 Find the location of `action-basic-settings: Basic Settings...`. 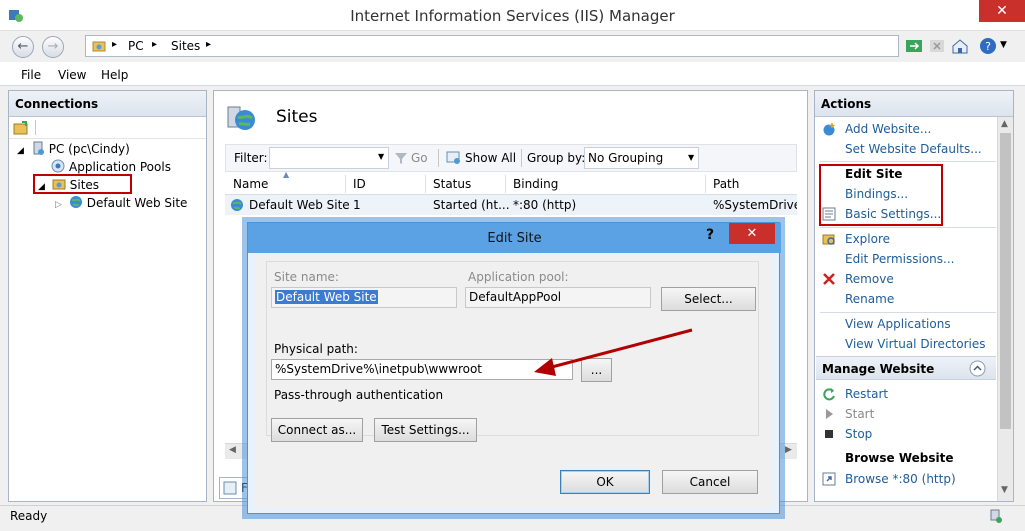

action-basic-settings: Basic Settings... is located at coordinates (893, 214).